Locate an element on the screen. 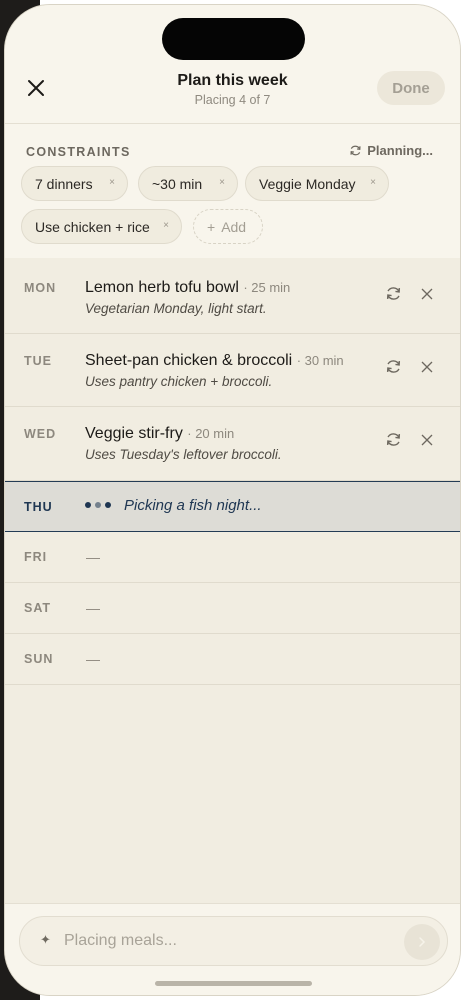  day-label: THU is located at coordinates (38, 507).